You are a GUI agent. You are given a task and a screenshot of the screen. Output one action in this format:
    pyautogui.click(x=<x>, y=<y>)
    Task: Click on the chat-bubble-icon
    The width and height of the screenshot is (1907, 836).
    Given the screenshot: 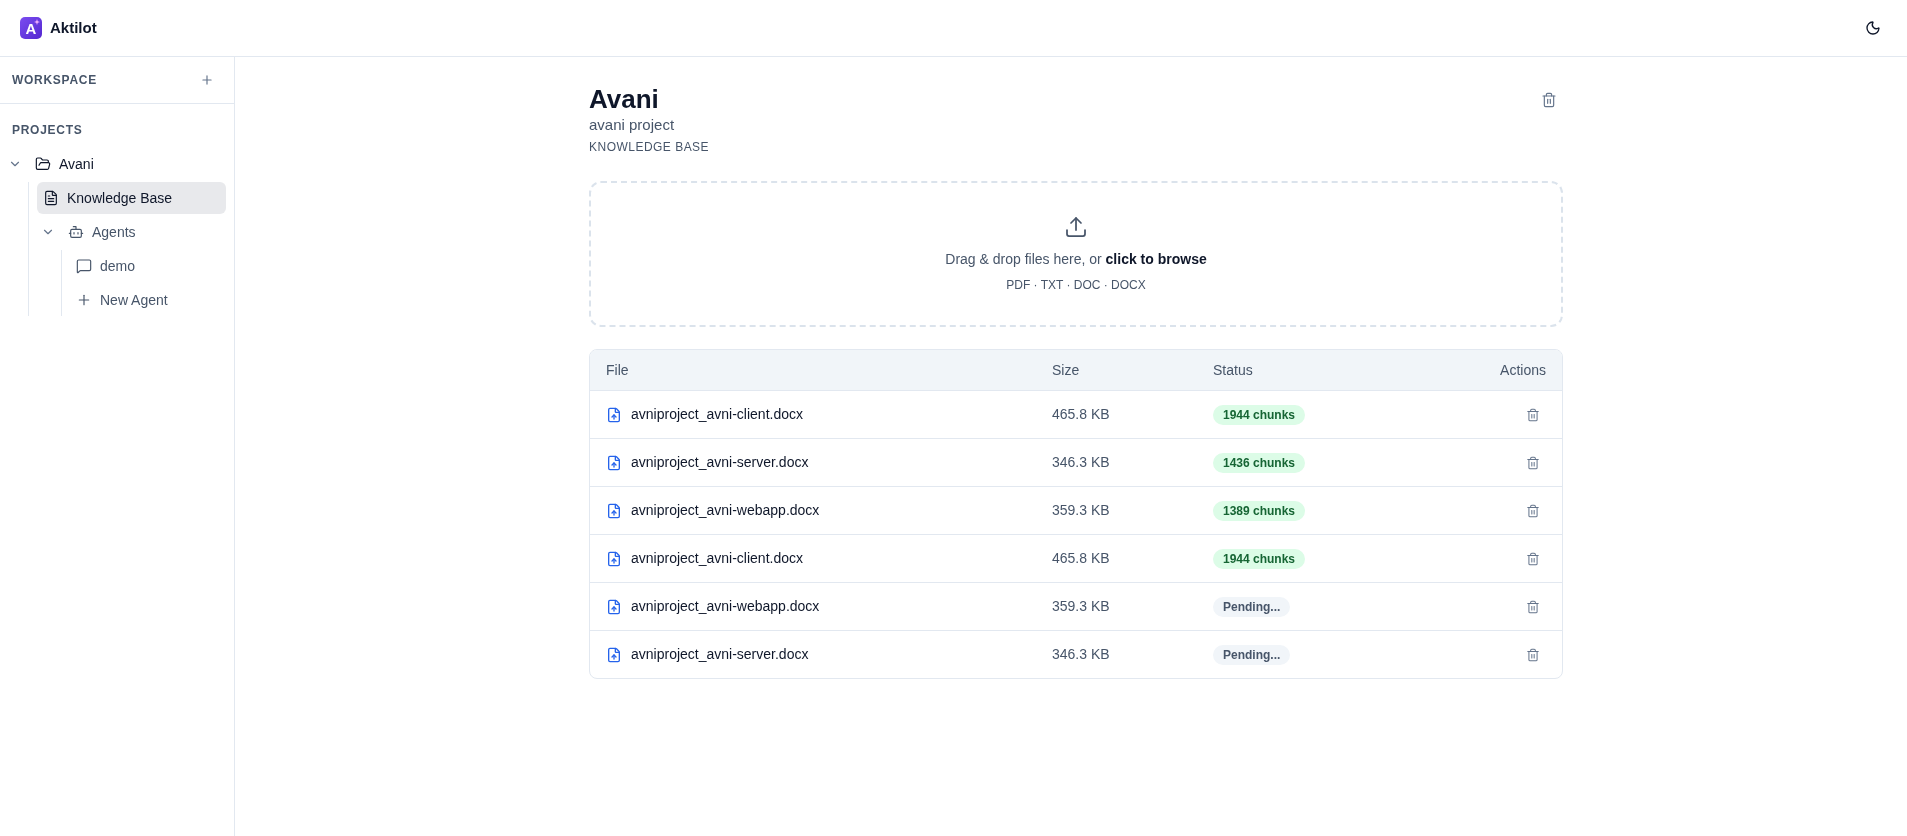 What is the action you would take?
    pyautogui.click(x=84, y=266)
    